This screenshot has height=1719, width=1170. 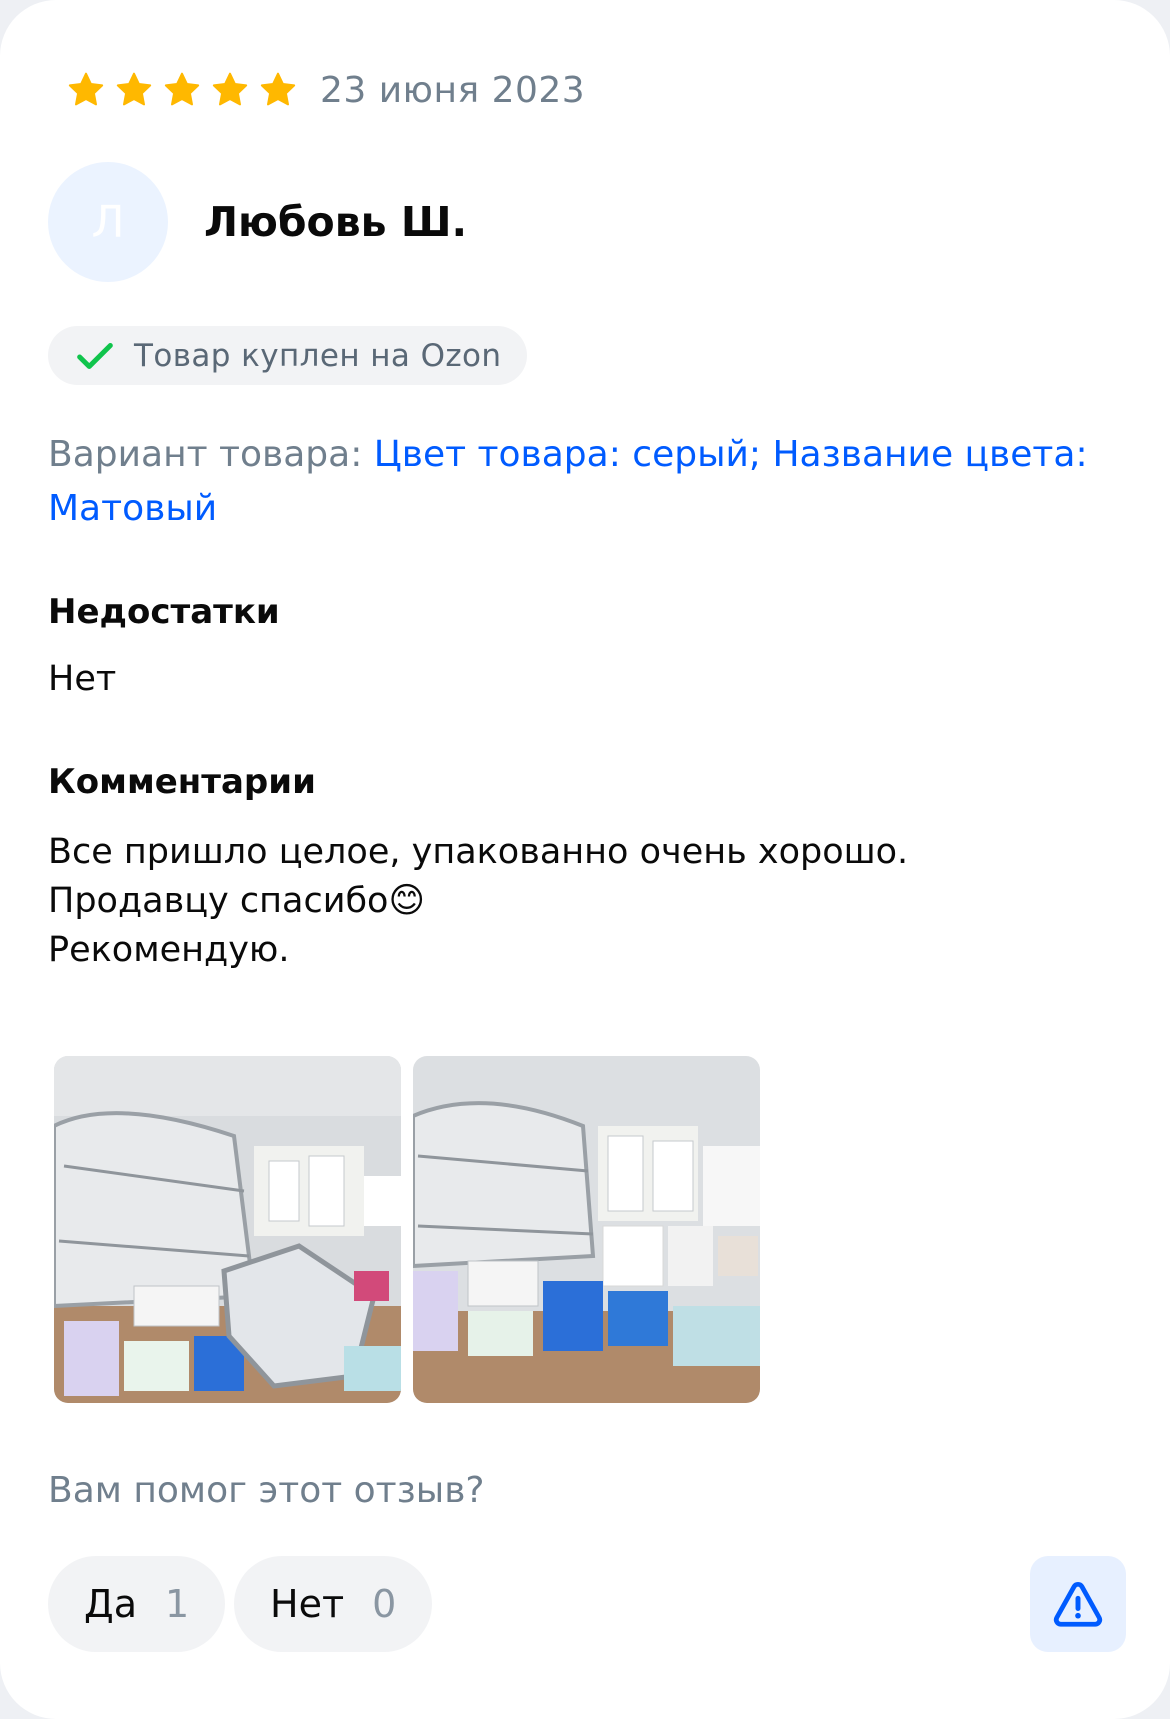 What do you see at coordinates (318, 355) in the screenshot?
I see `purchase-badge-text: Товар куплен на Ozon` at bounding box center [318, 355].